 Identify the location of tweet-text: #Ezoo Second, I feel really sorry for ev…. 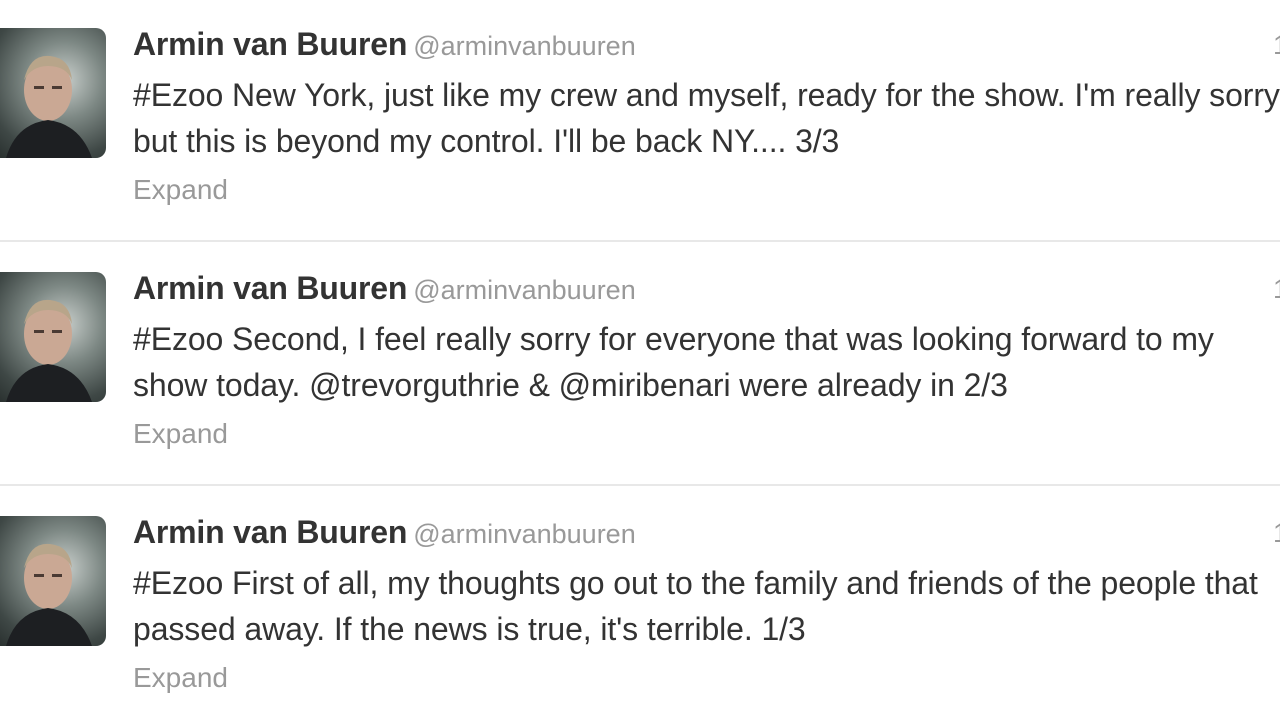
(673, 362).